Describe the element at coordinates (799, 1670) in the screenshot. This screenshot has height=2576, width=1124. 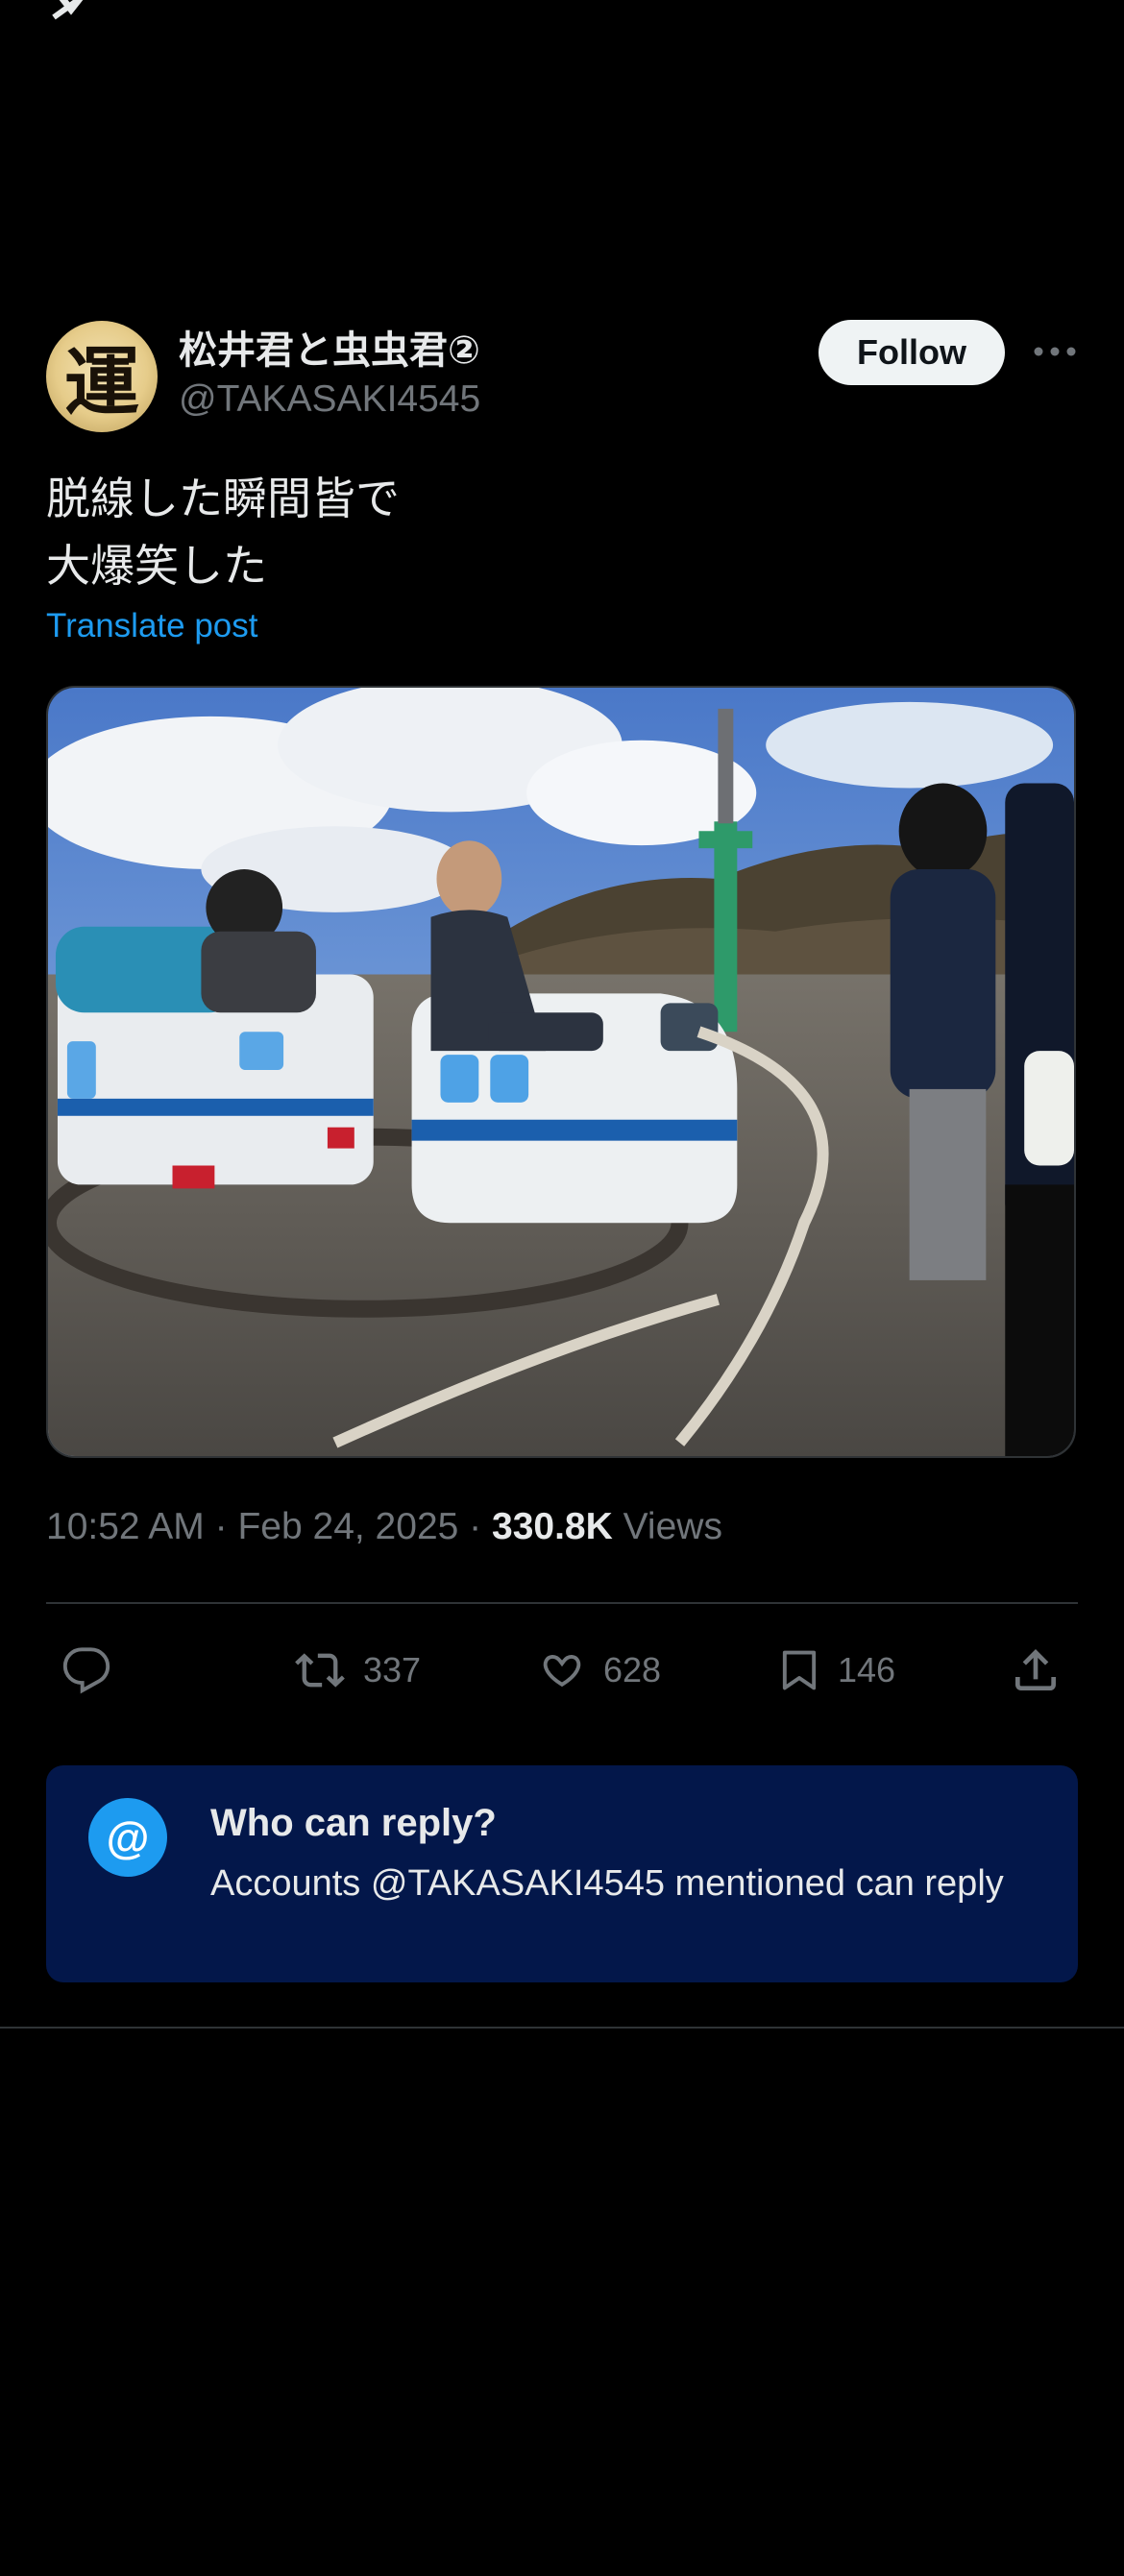
I see `bookmark-icon` at that location.